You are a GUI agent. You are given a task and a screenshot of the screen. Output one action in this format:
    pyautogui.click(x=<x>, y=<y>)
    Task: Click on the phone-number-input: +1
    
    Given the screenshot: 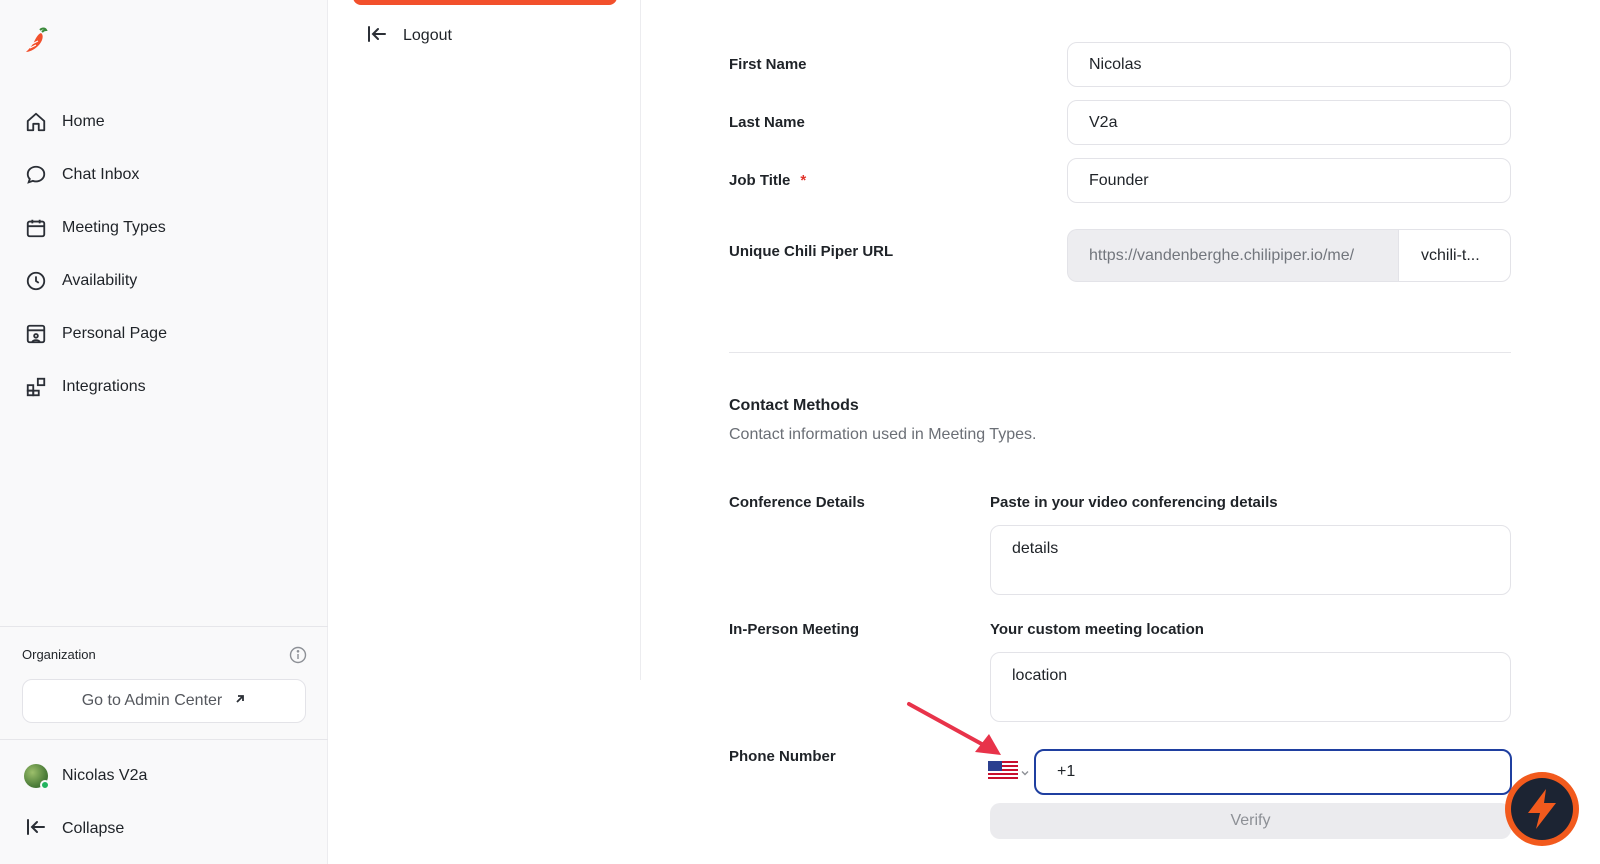 What is the action you would take?
    pyautogui.click(x=1273, y=772)
    